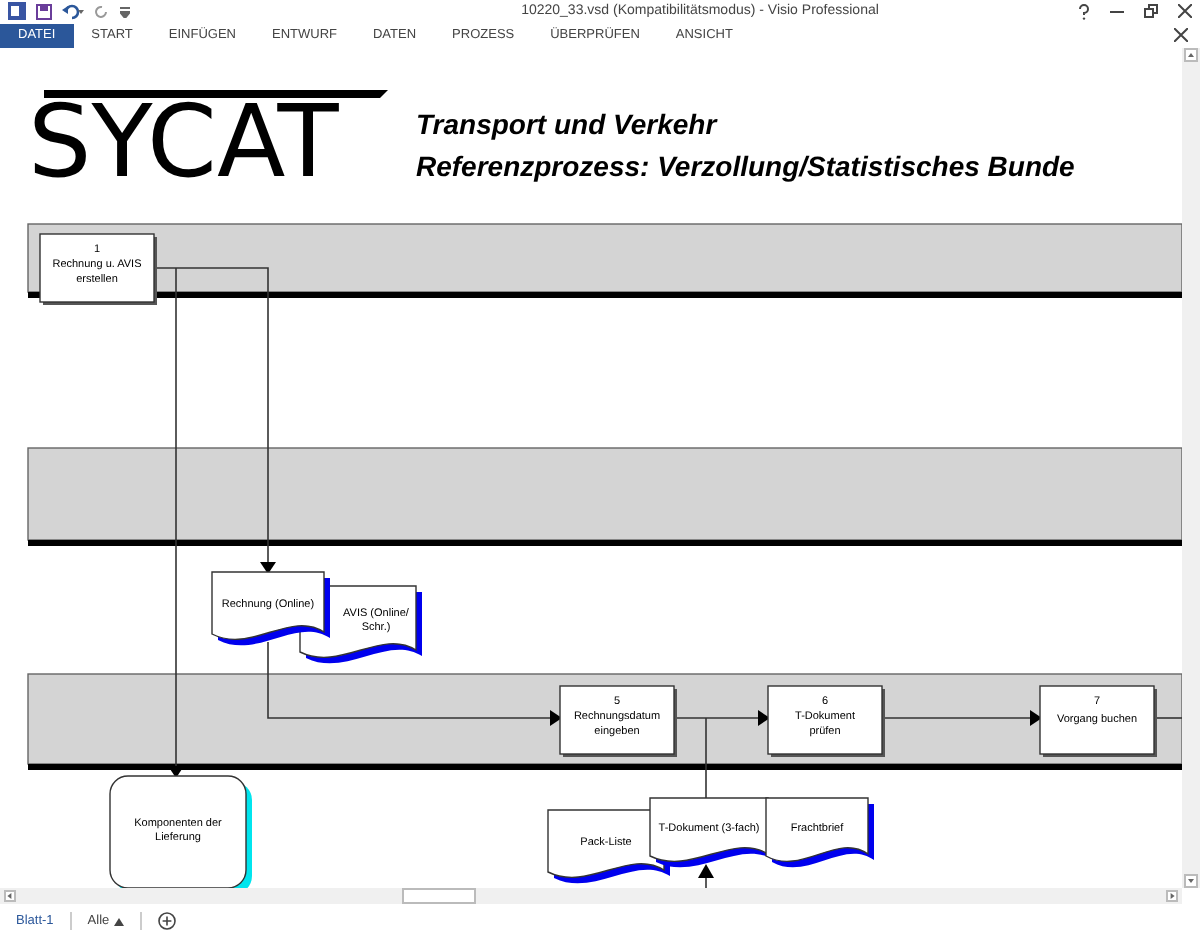 Image resolution: width=1200 pixels, height=938 pixels. Describe the element at coordinates (745, 166) in the screenshot. I see `diagram-title: Referenzprozess: Verzollung/Statistisches Bunde` at that location.